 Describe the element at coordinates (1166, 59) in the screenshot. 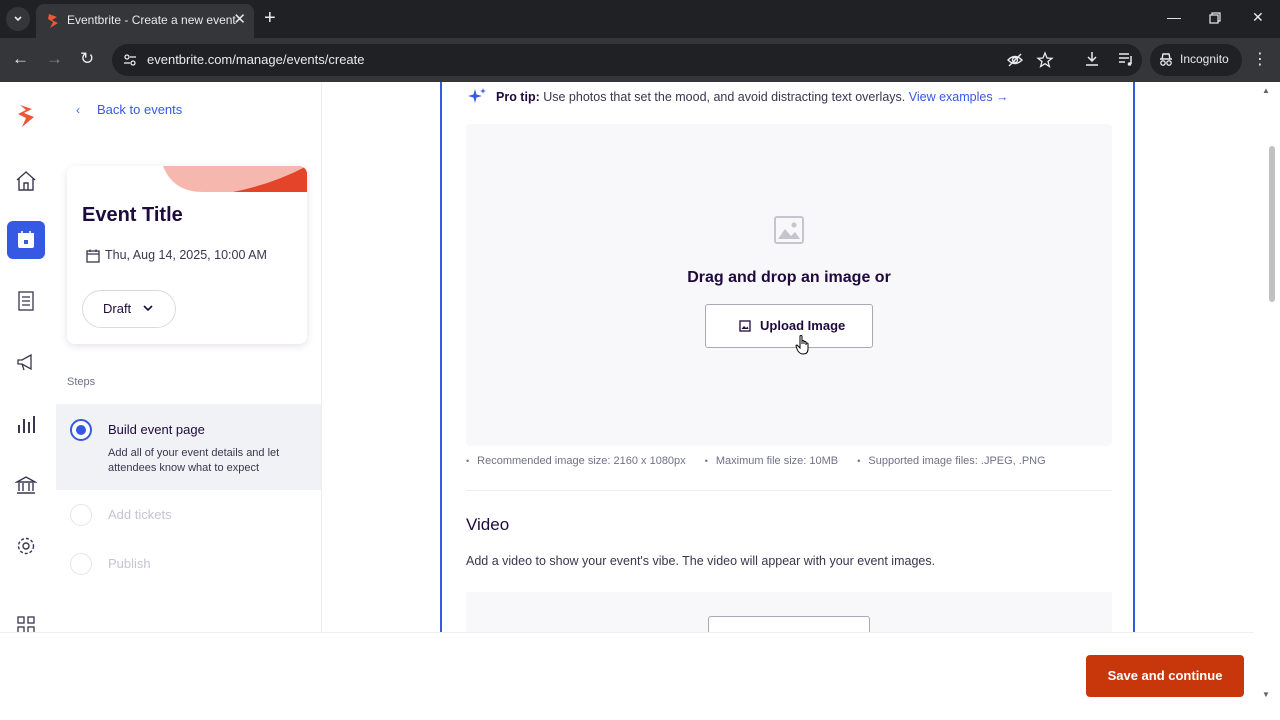

I see `incognito-icon` at that location.